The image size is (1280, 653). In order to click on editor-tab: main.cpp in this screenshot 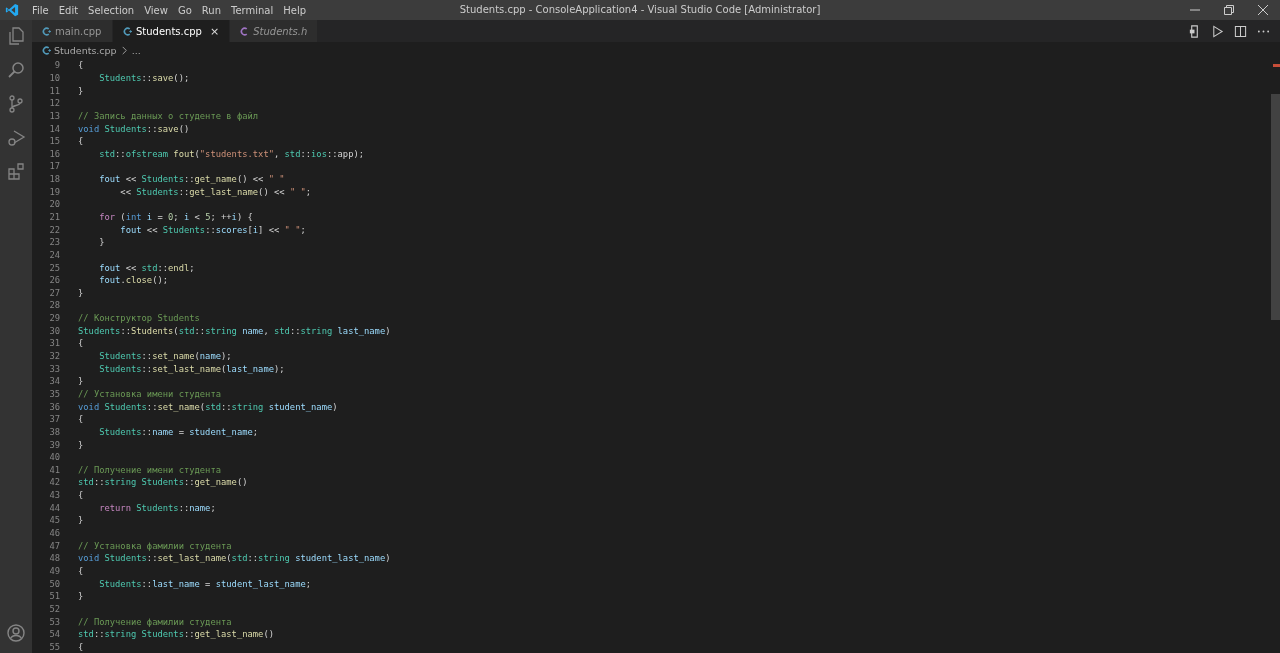, I will do `click(72, 31)`.